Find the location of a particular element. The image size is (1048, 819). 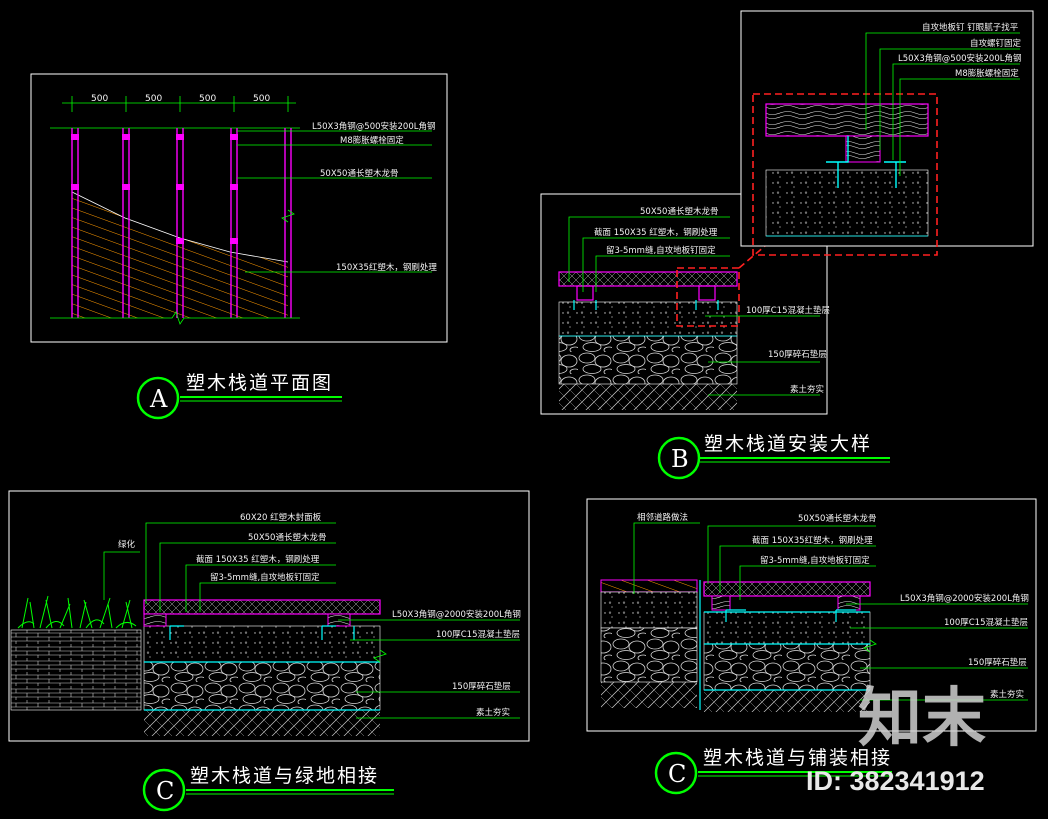

panel-c1-title-block: C 塑木栈道与绿地相接 is located at coordinates (268, 788).